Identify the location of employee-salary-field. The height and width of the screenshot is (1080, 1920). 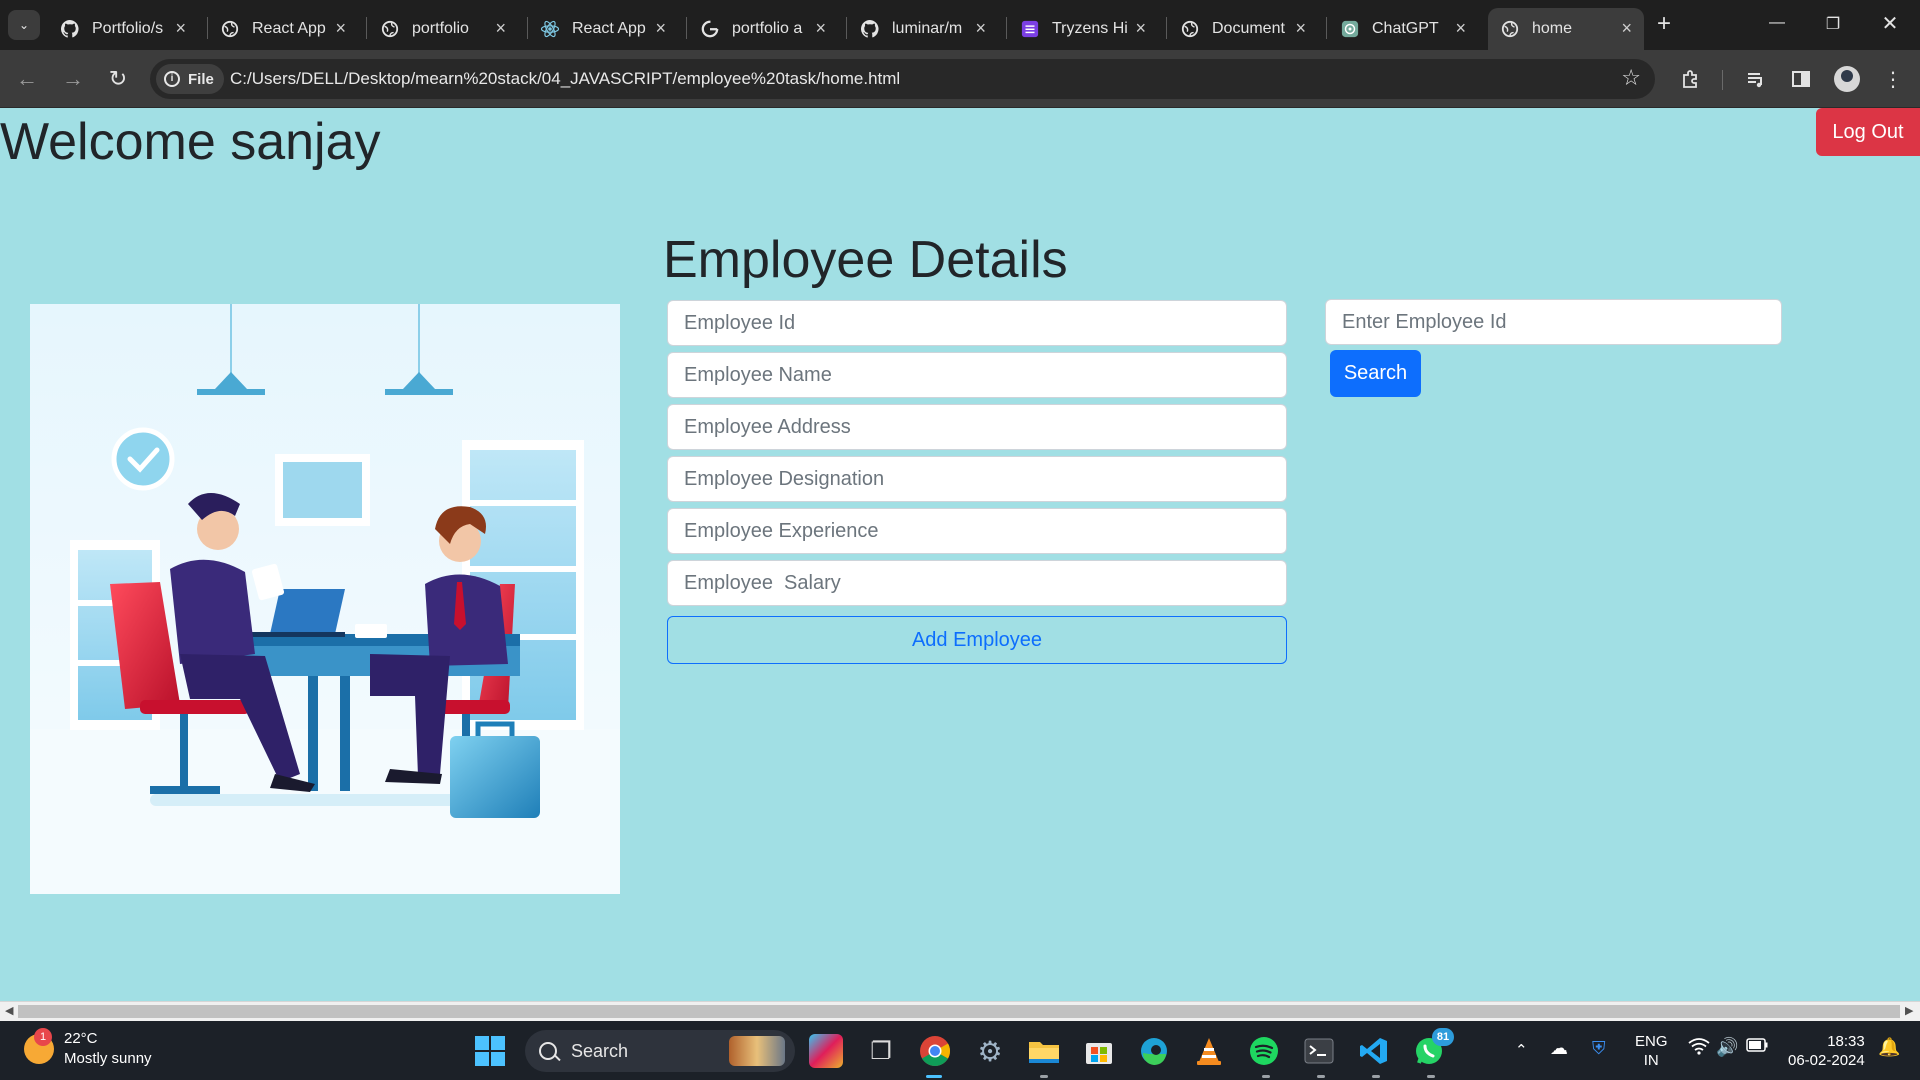
(977, 583).